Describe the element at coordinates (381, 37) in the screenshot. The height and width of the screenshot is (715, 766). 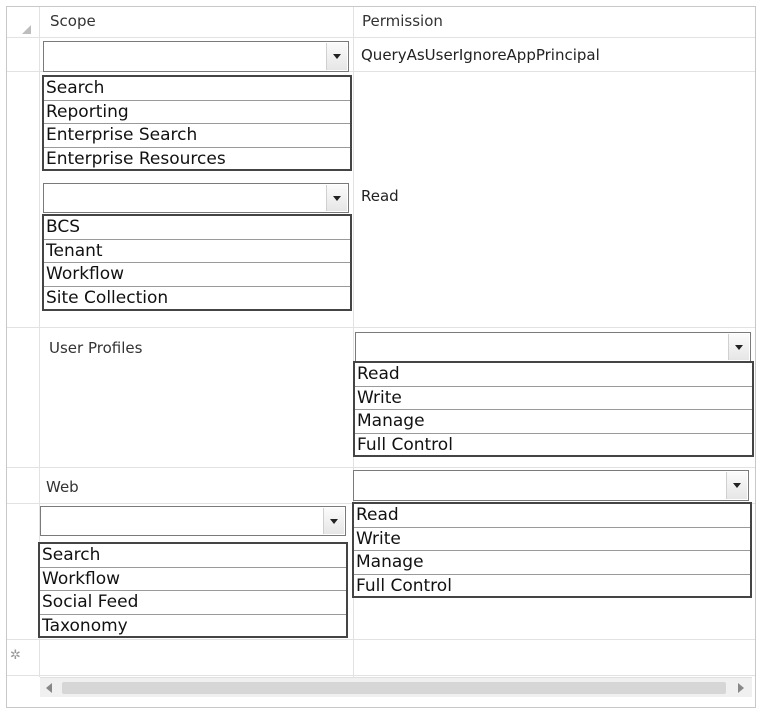
I see `header-divider` at that location.